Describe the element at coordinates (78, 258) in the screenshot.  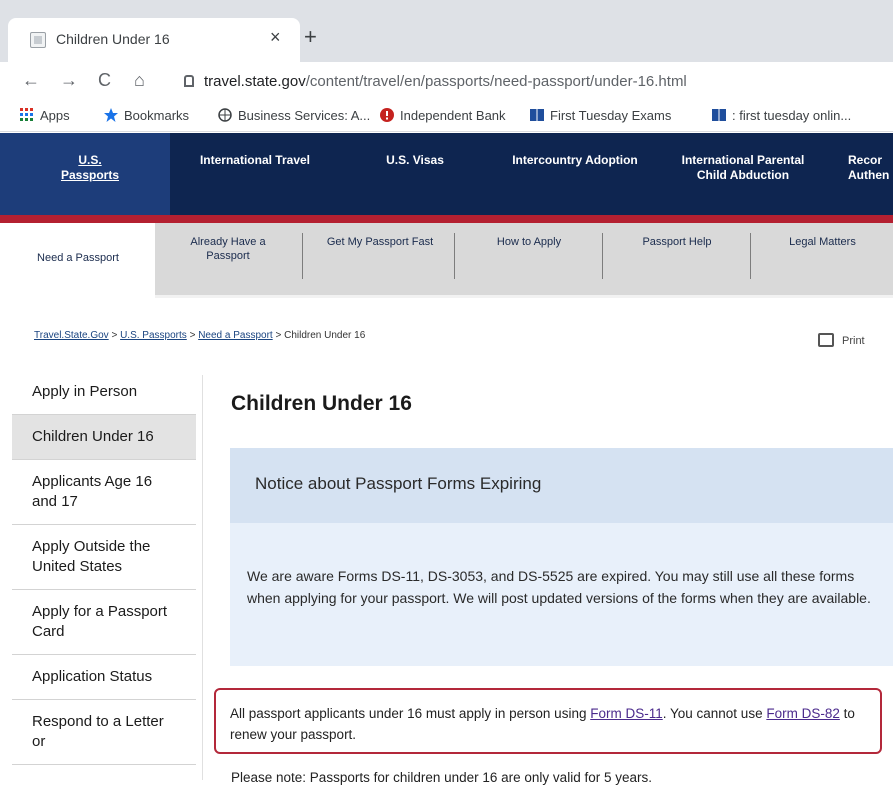
I see `subnav-need-a-passport: Need a Passport` at that location.